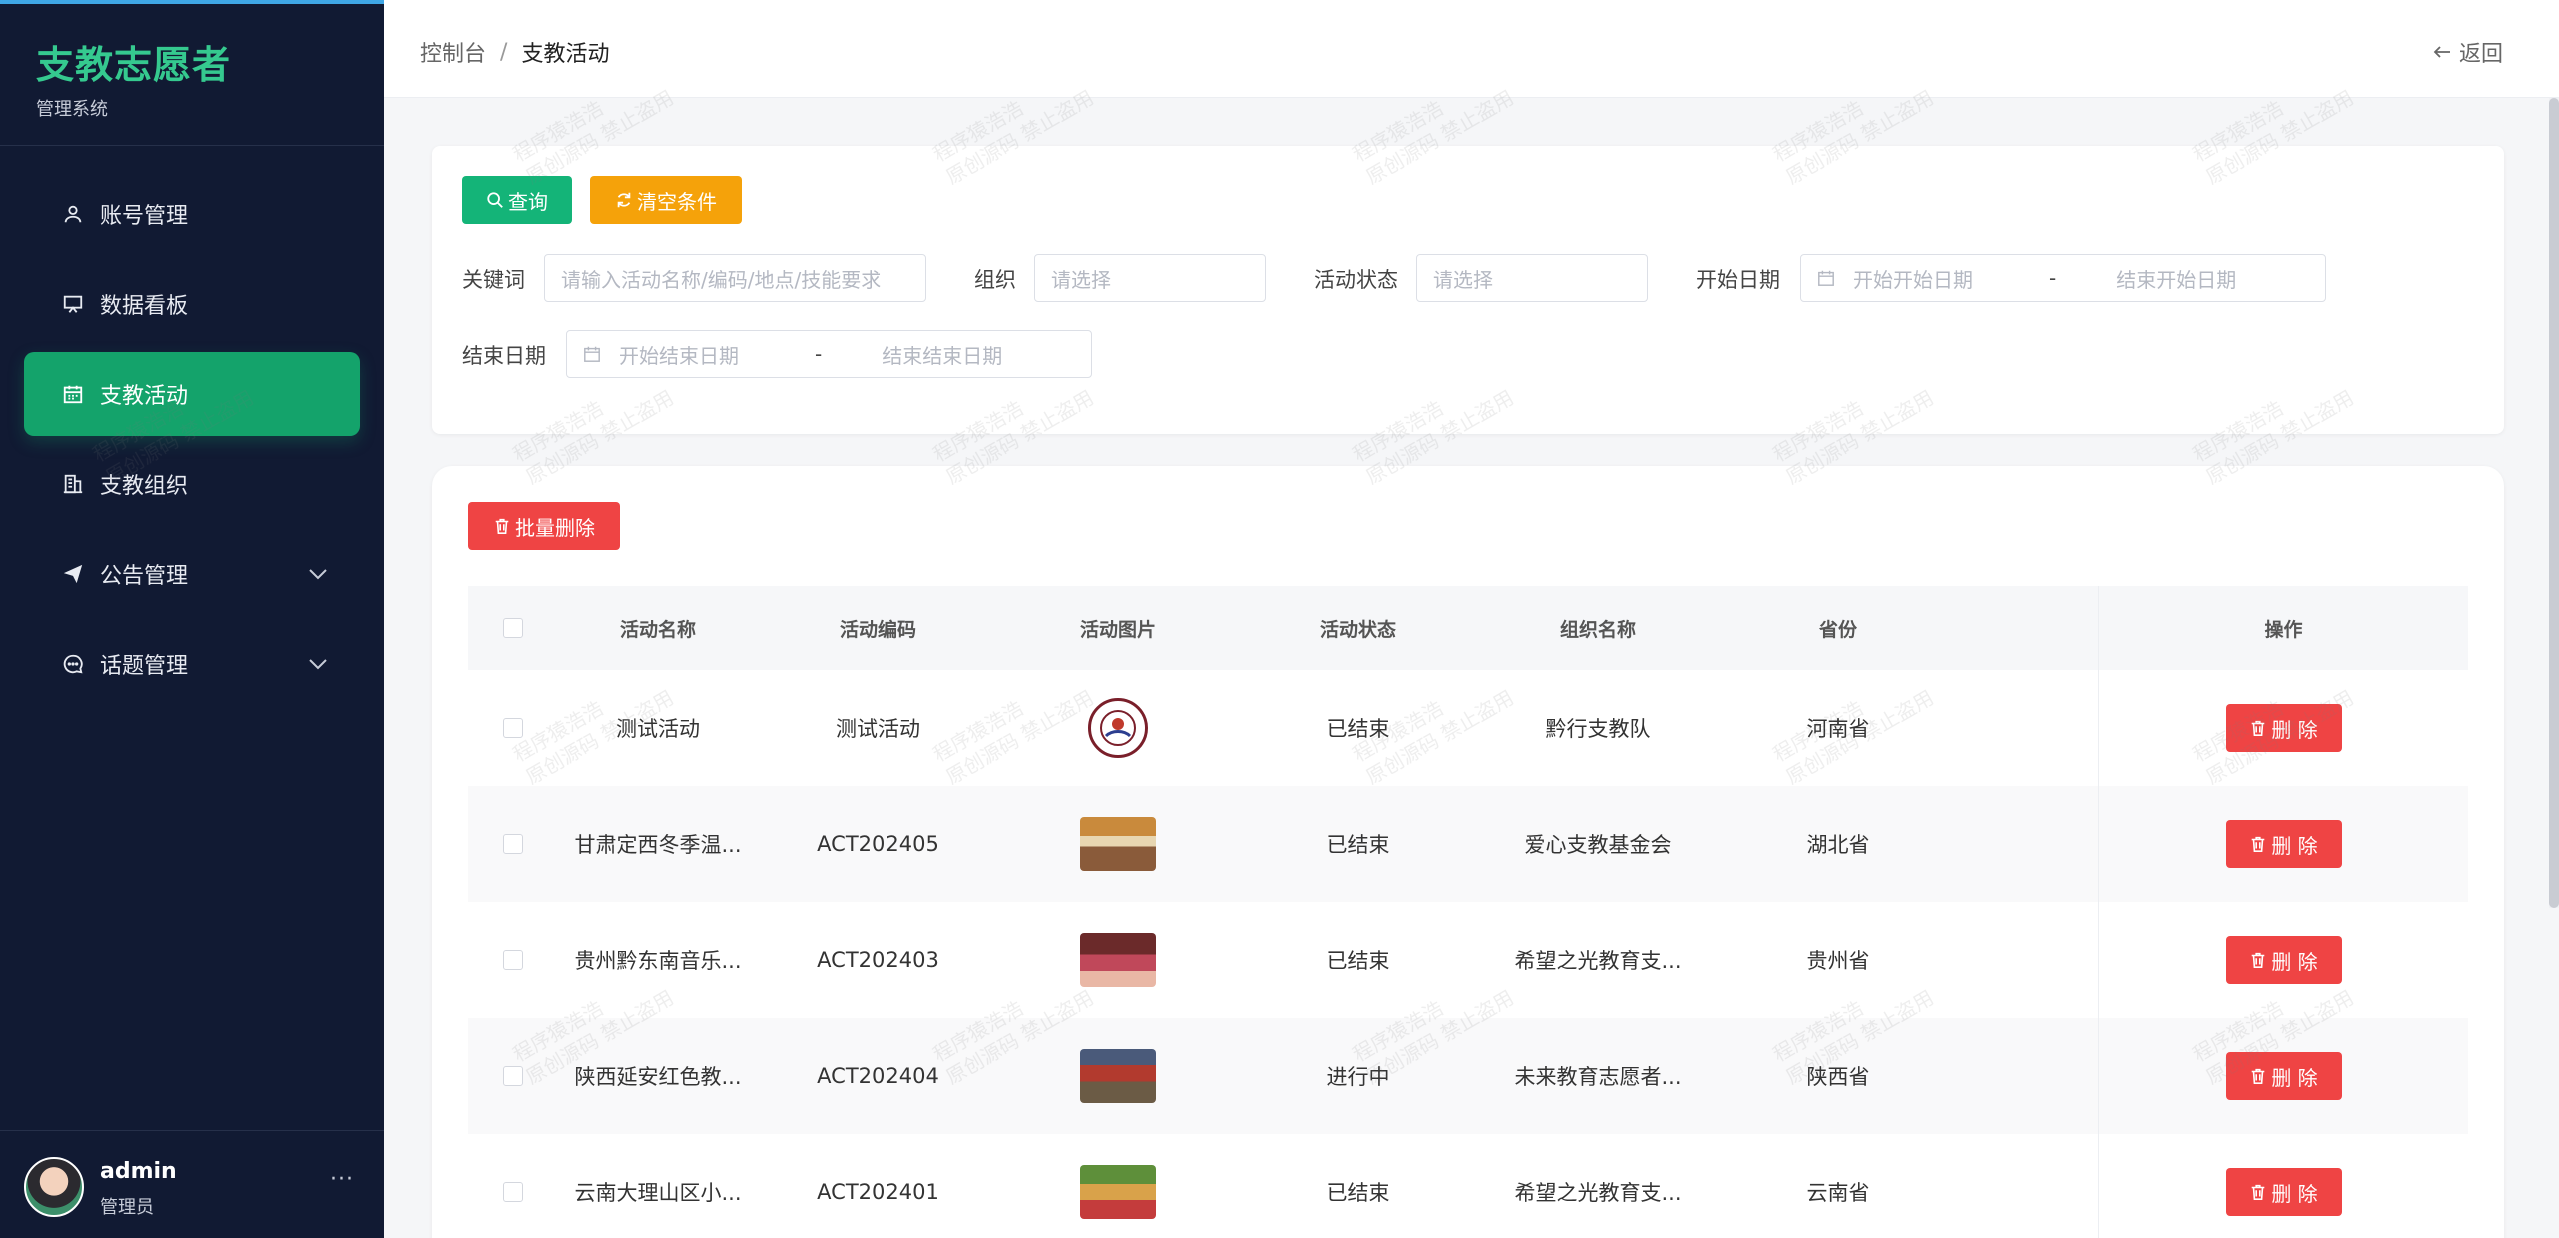 The height and width of the screenshot is (1238, 2559). Describe the element at coordinates (829, 354) in the screenshot. I see `end-date-range: 开始结束日期 - 结束结束日期` at that location.